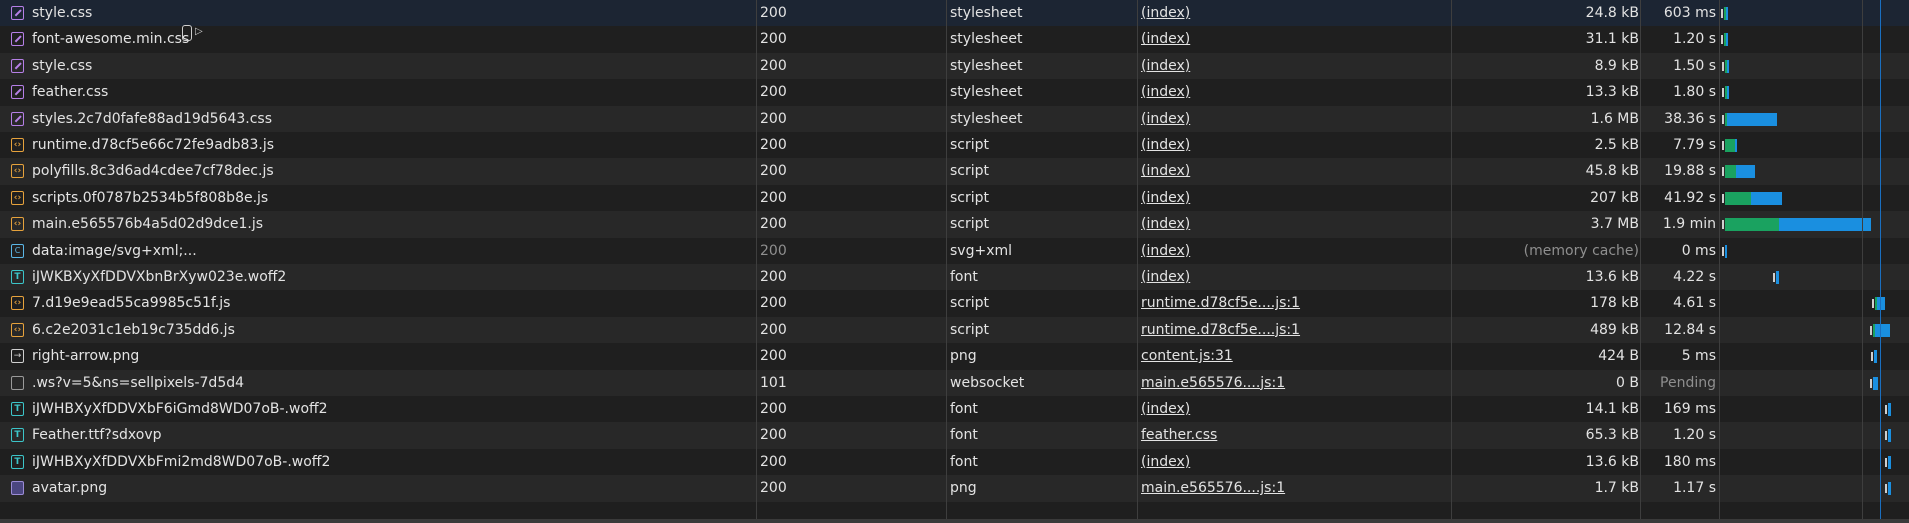 This screenshot has width=1909, height=523. I want to click on name-cell: → right-arrow.png, so click(379, 356).